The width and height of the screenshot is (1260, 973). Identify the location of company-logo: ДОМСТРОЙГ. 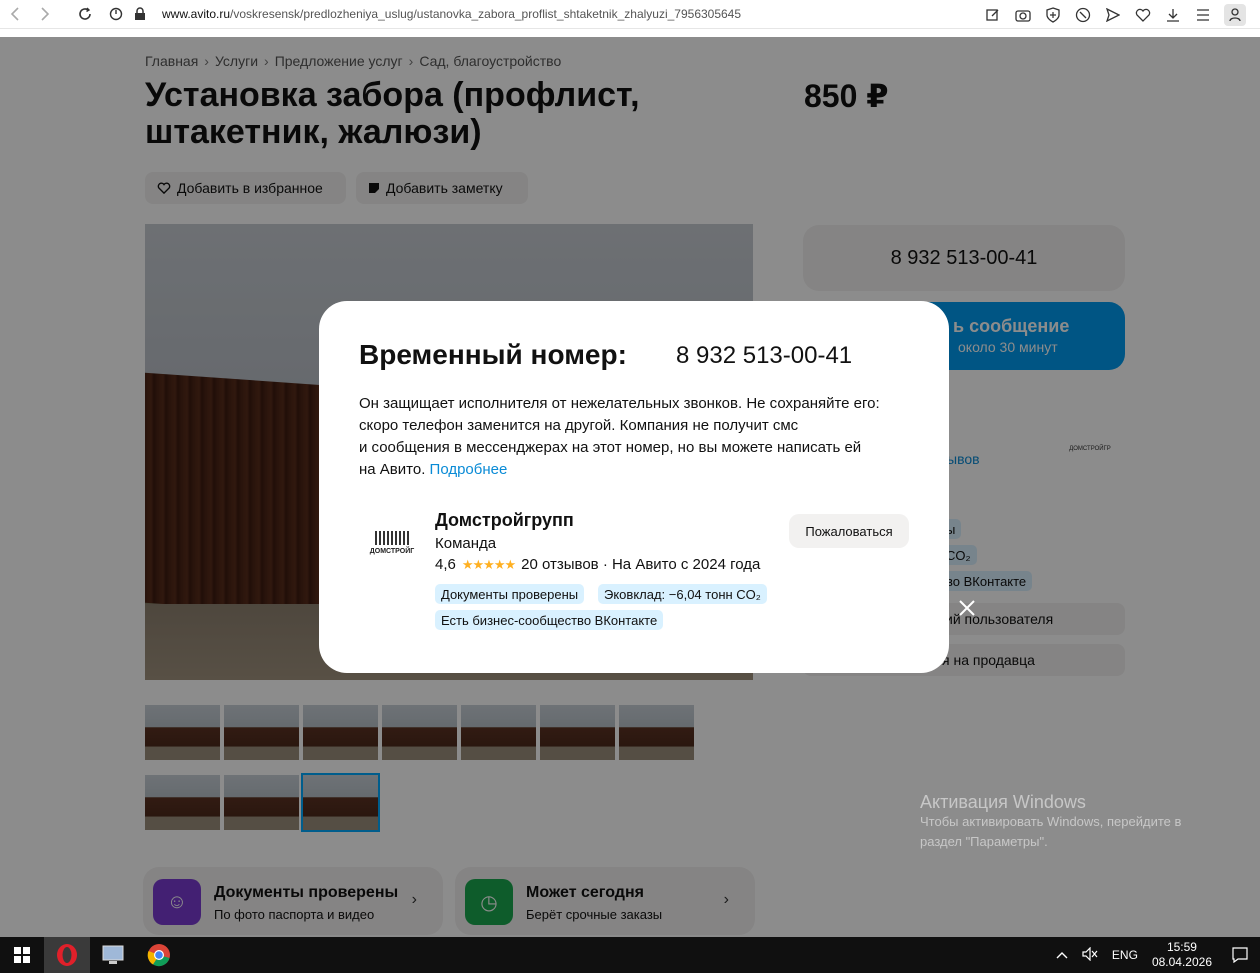
(392, 543).